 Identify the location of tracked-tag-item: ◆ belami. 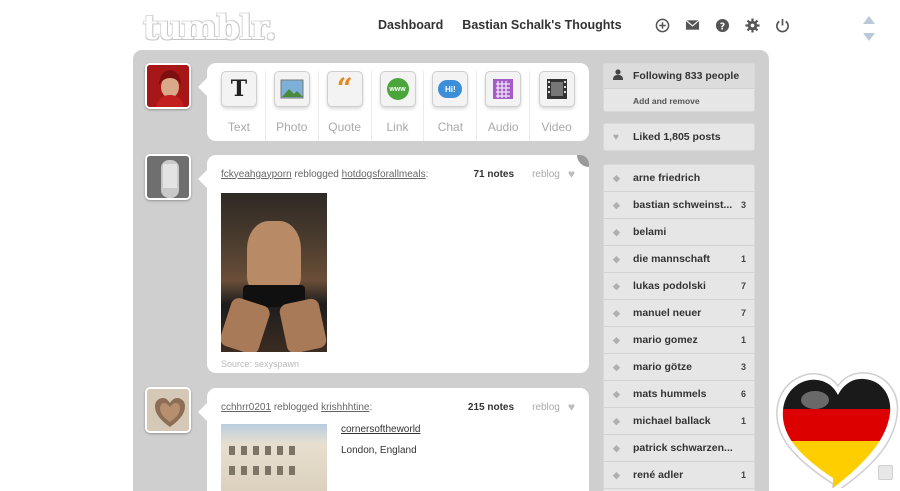
(679, 232).